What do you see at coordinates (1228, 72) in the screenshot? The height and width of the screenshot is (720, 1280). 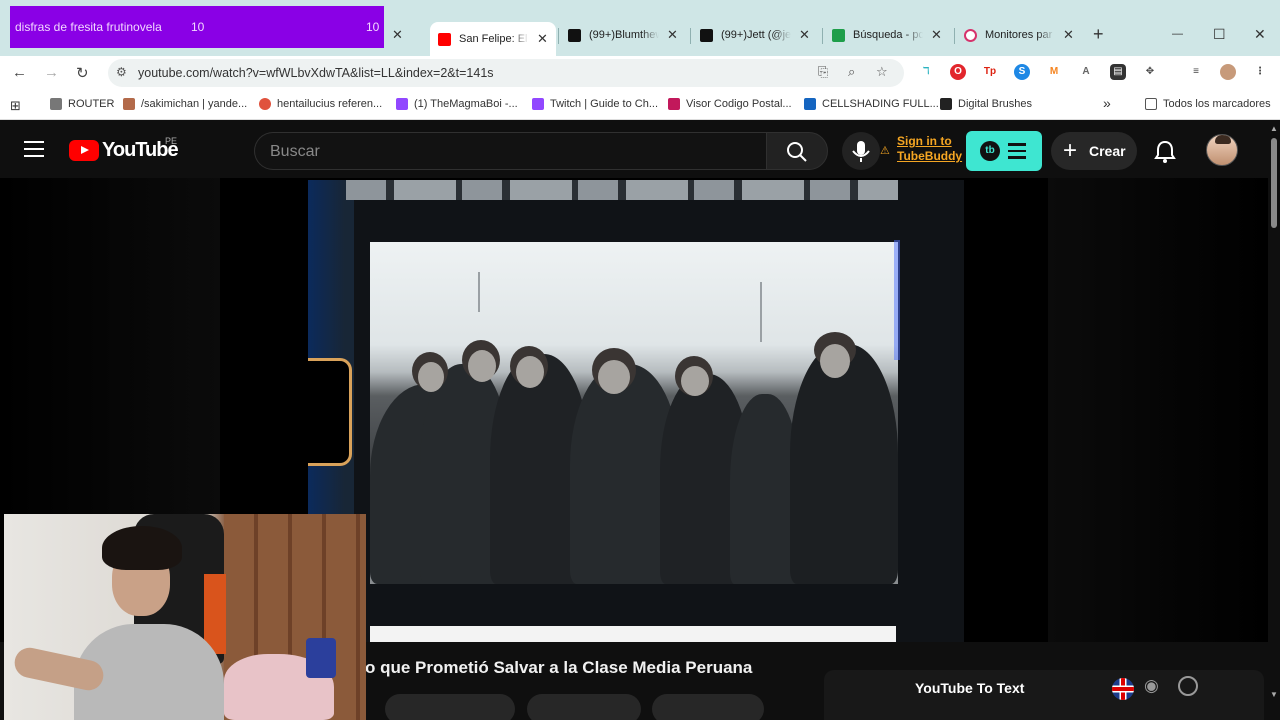 I see `profile-avatar-icon` at bounding box center [1228, 72].